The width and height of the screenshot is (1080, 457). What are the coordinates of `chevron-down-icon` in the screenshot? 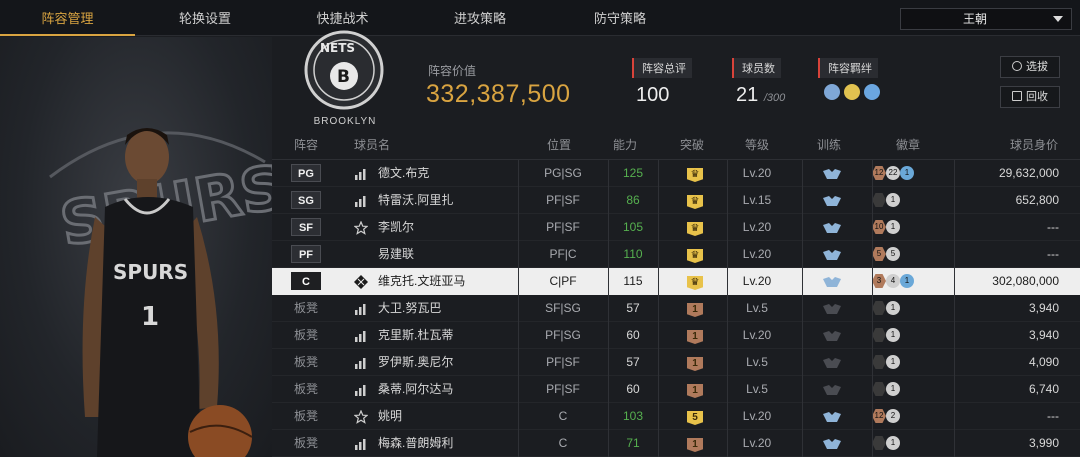 It's located at (1058, 19).